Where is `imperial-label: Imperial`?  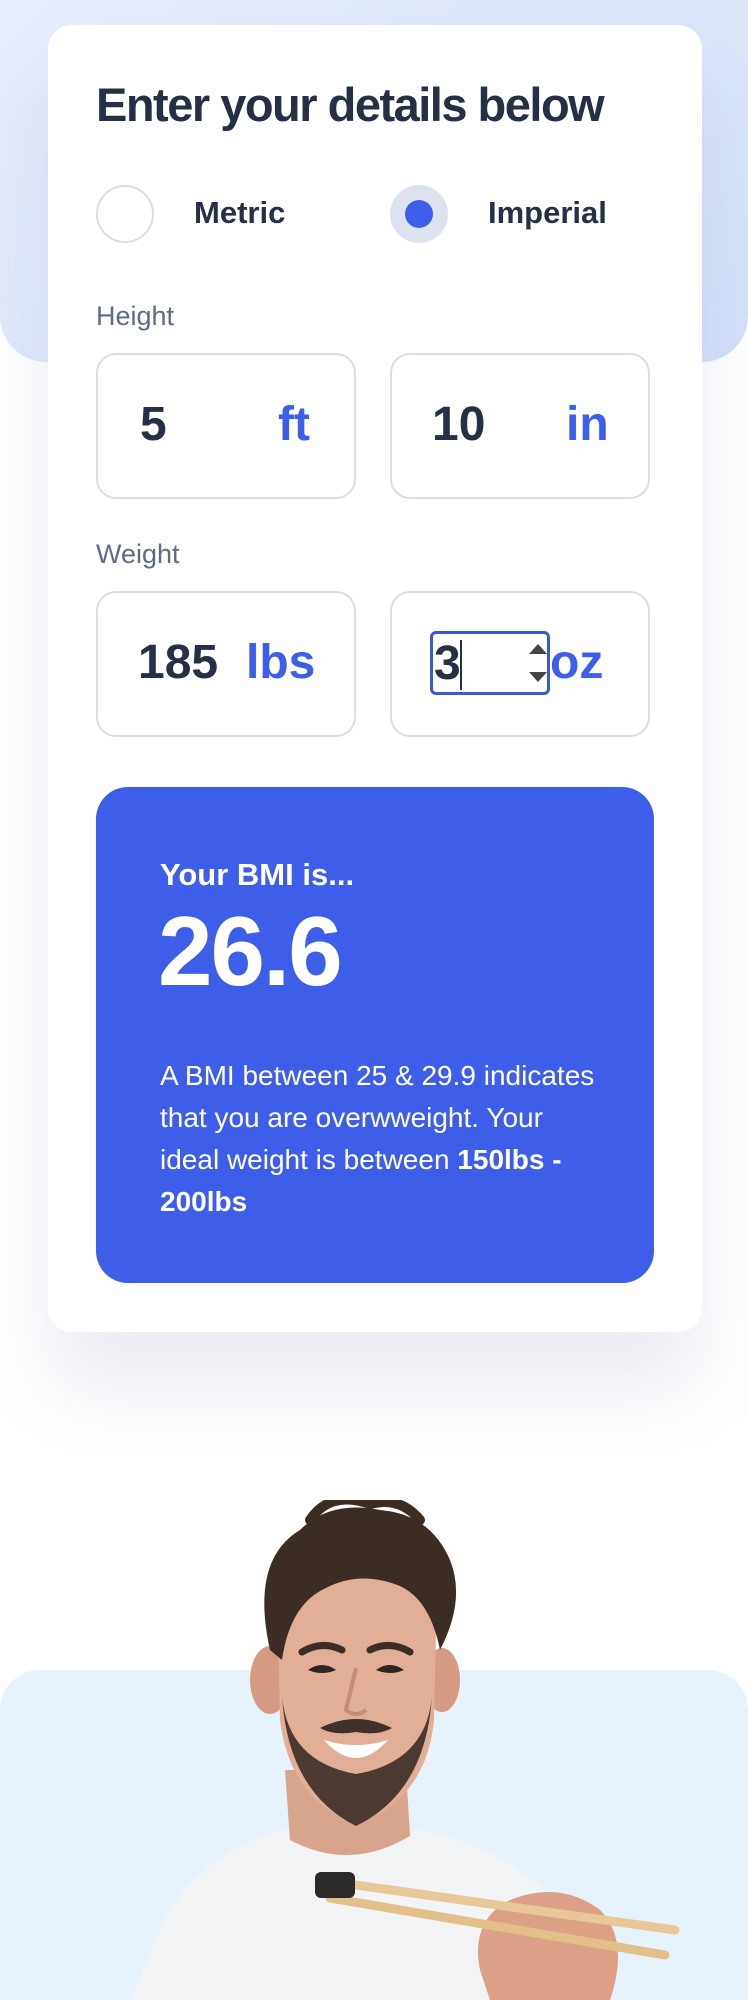 imperial-label: Imperial is located at coordinates (547, 213).